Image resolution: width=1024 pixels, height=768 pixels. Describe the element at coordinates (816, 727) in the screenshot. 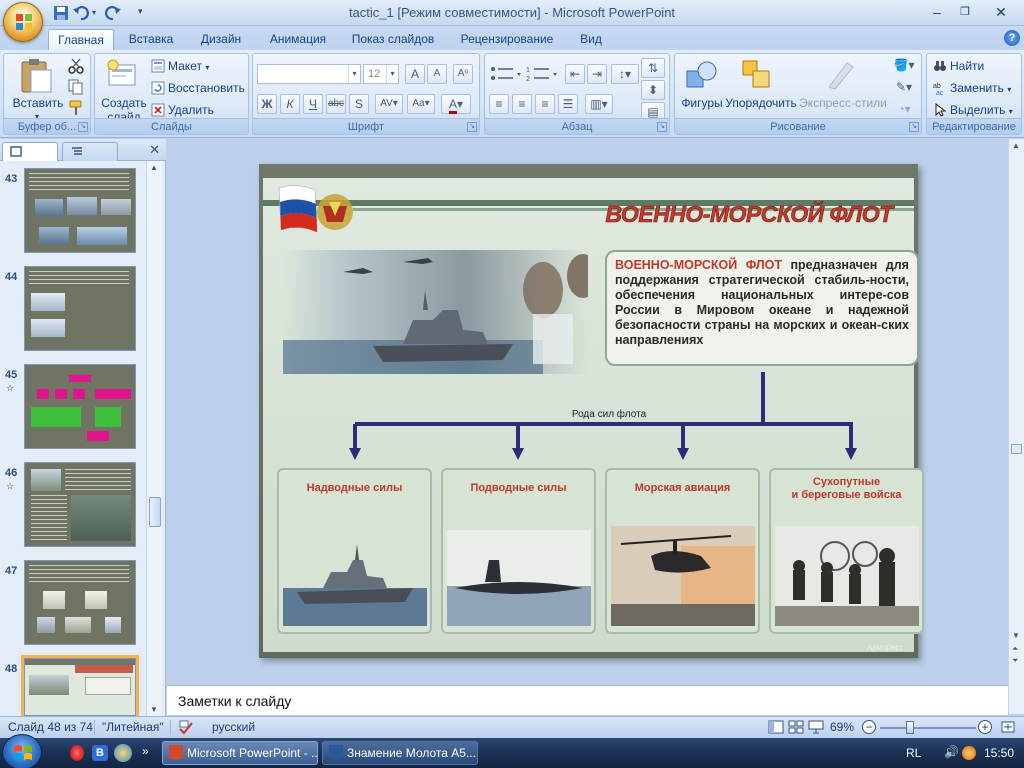

I see `slideshow-view-icon` at that location.